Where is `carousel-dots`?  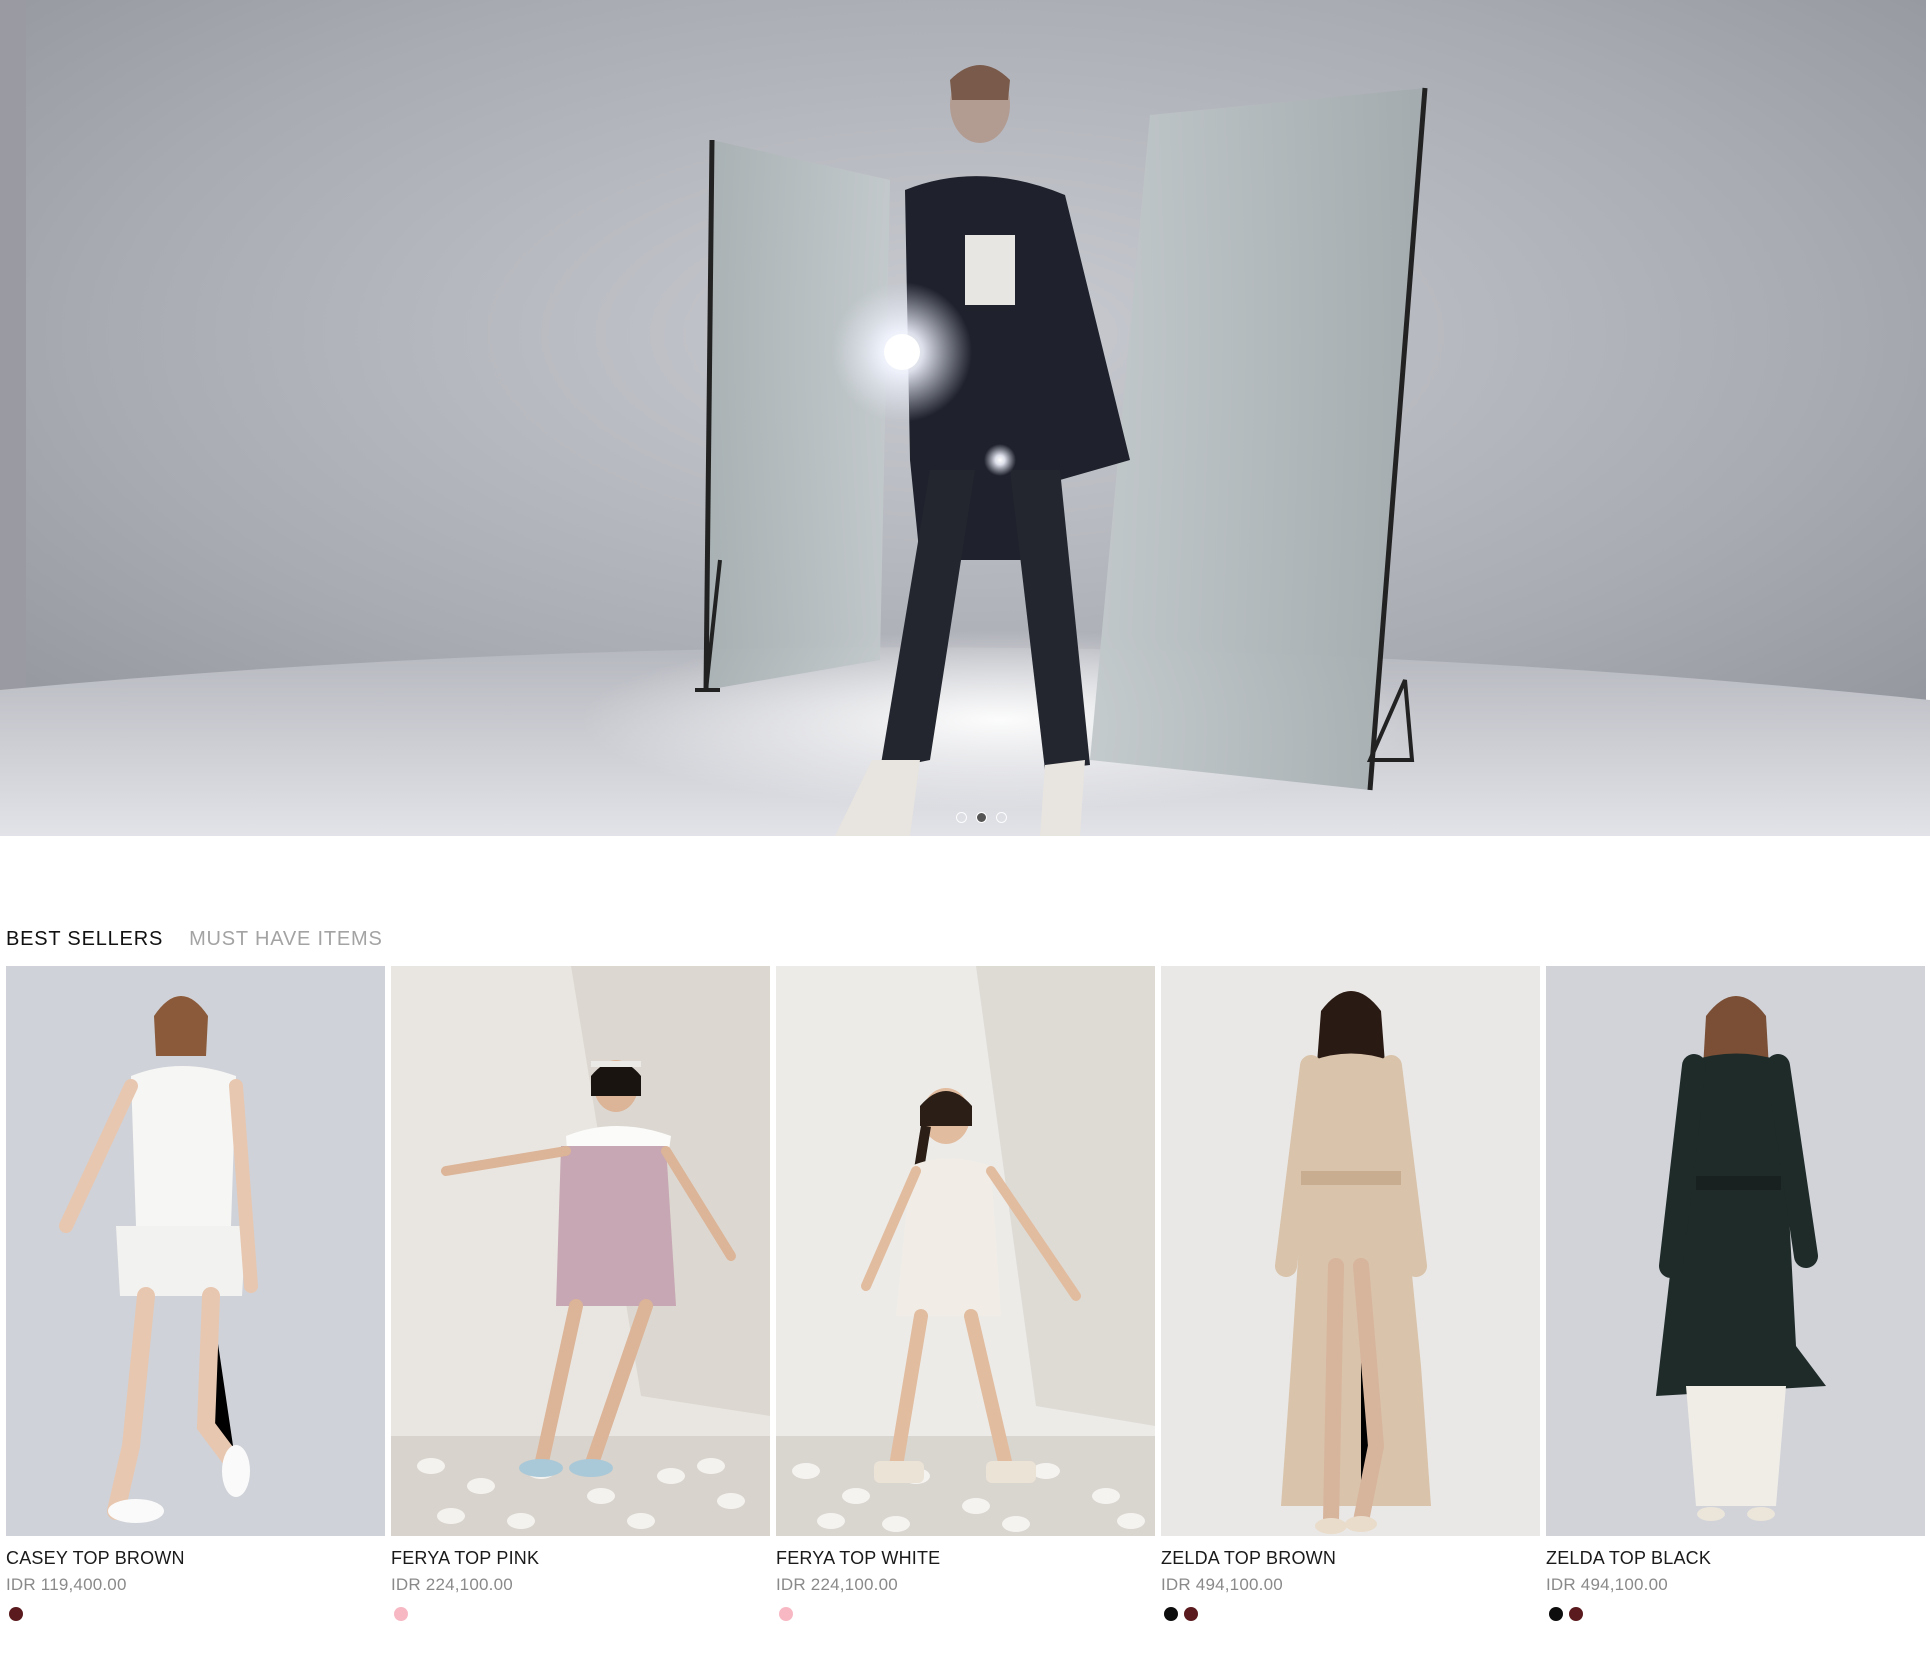
carousel-dots is located at coordinates (965, 817).